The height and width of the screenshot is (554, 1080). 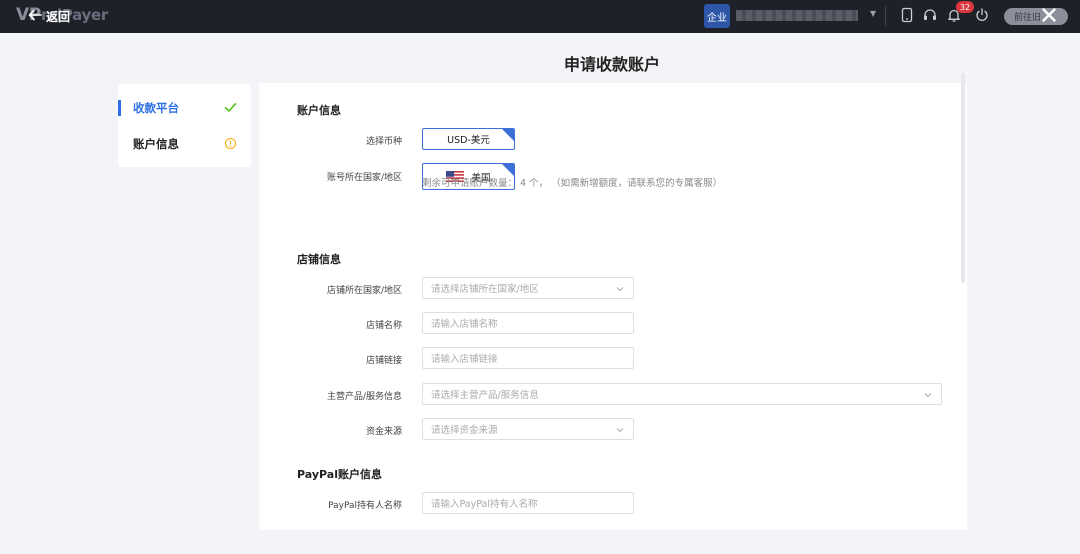 What do you see at coordinates (485, 395) in the screenshot?
I see `select-placeholder: 请选择主营产品/服务信息` at bounding box center [485, 395].